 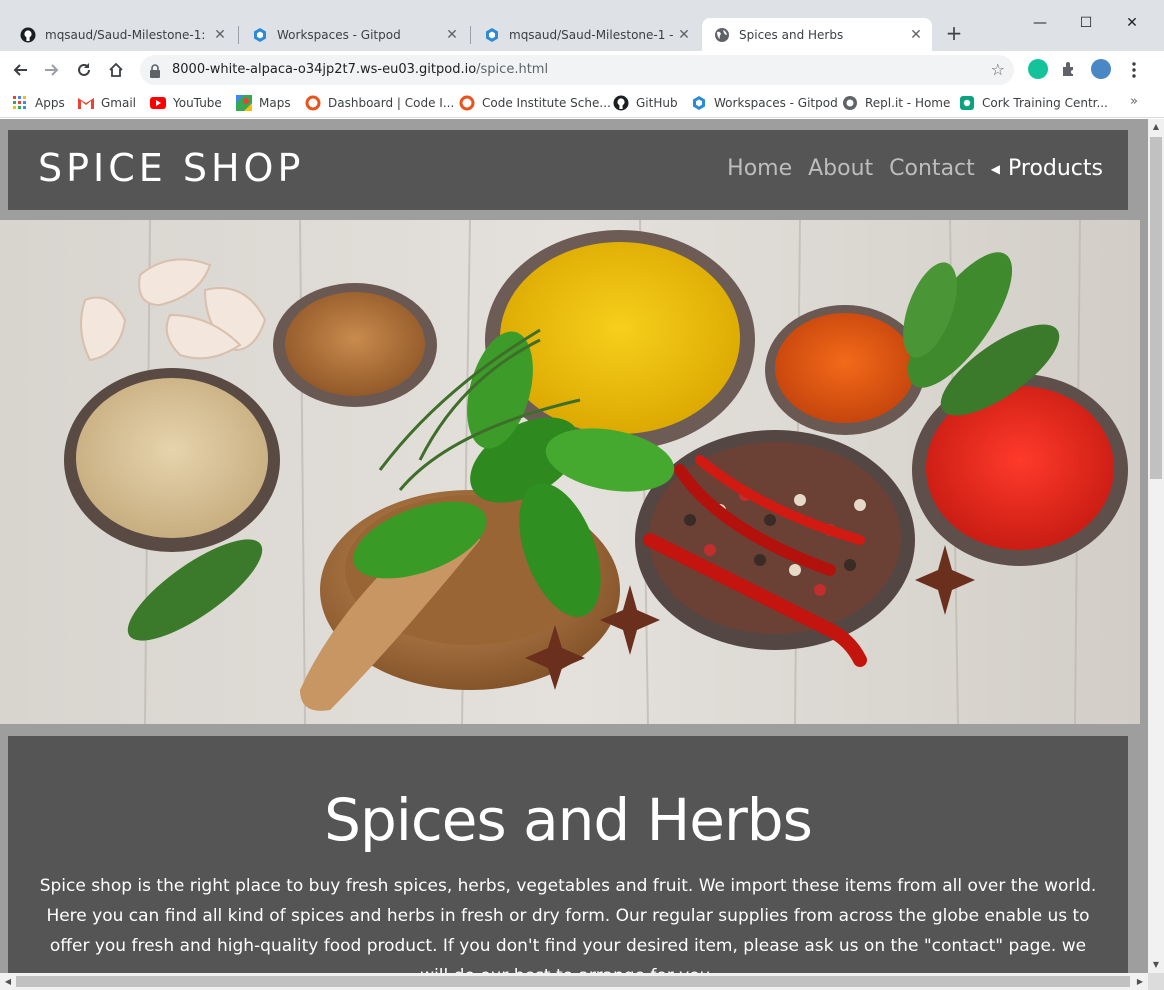 What do you see at coordinates (1156, 127) in the screenshot?
I see `scroll-up-icon: ▲` at bounding box center [1156, 127].